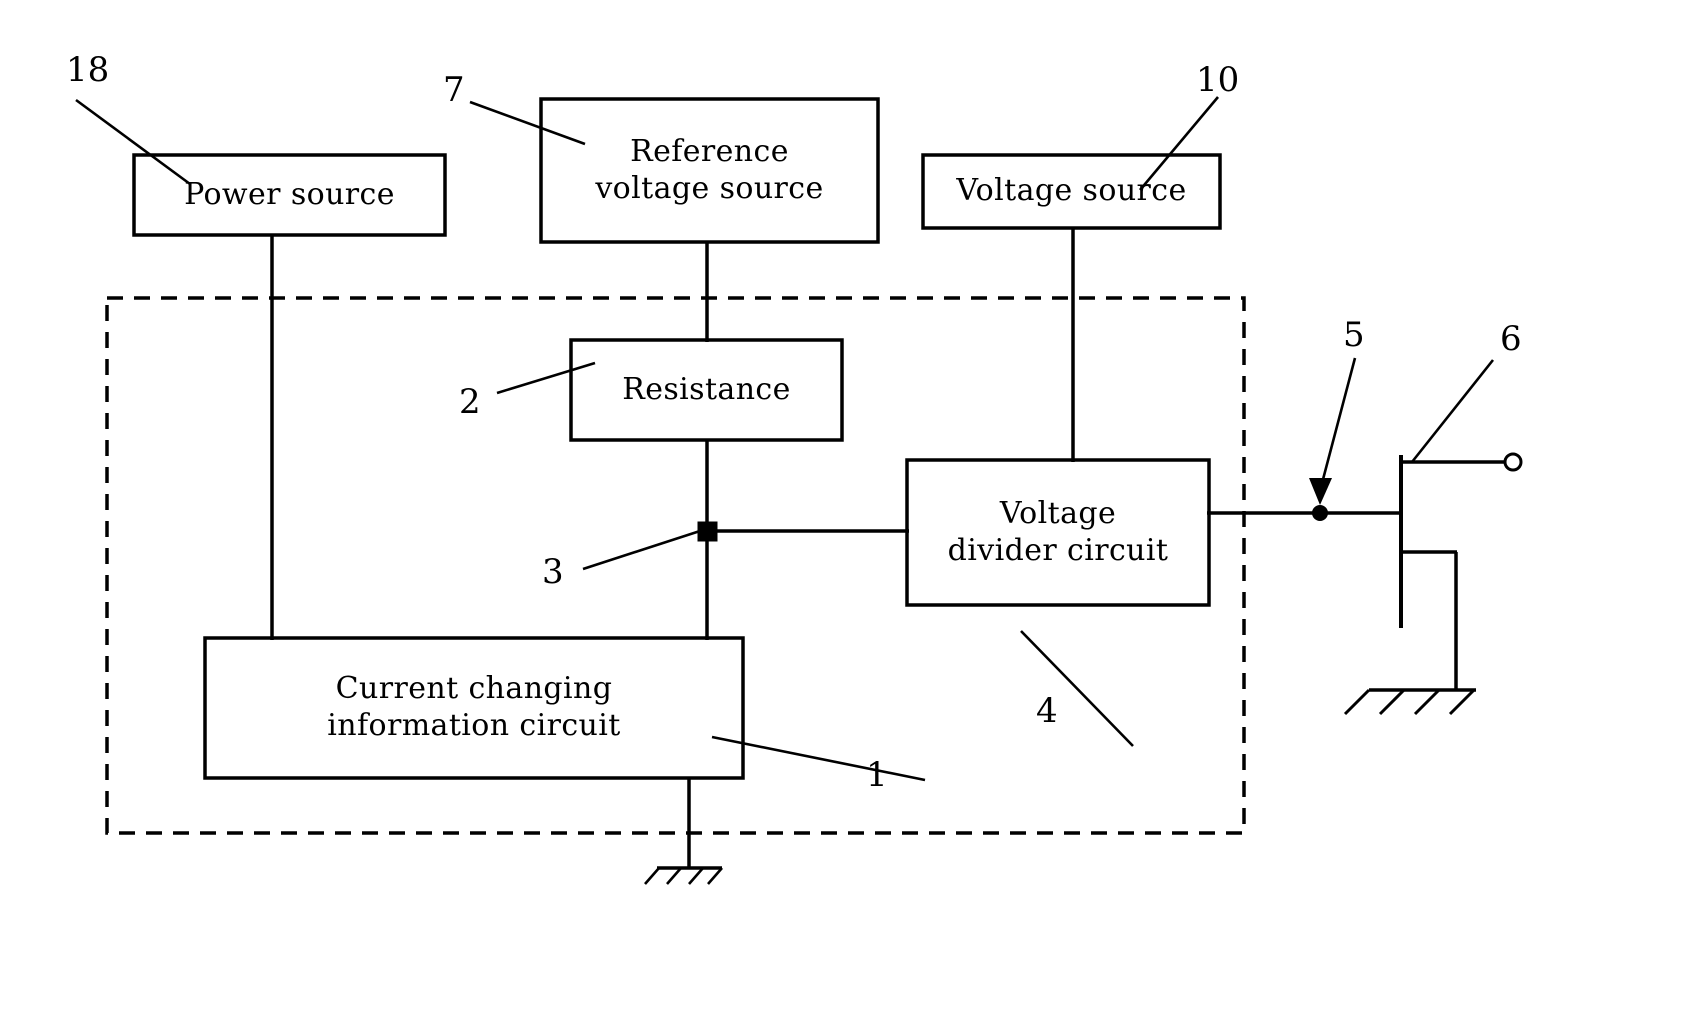 The height and width of the screenshot is (1021, 1703). I want to click on reference-number-6: 6, so click(1511, 339).